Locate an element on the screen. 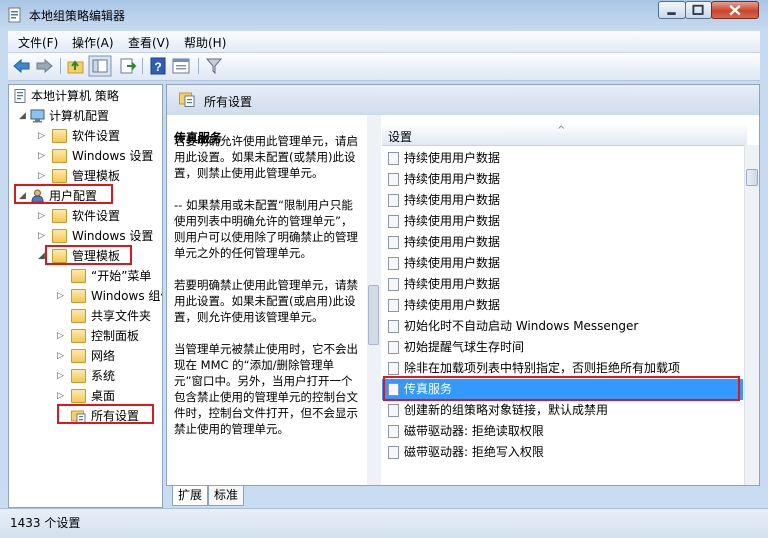 The image size is (768, 538). tree-item-label: Windows 设置 is located at coordinates (113, 156).